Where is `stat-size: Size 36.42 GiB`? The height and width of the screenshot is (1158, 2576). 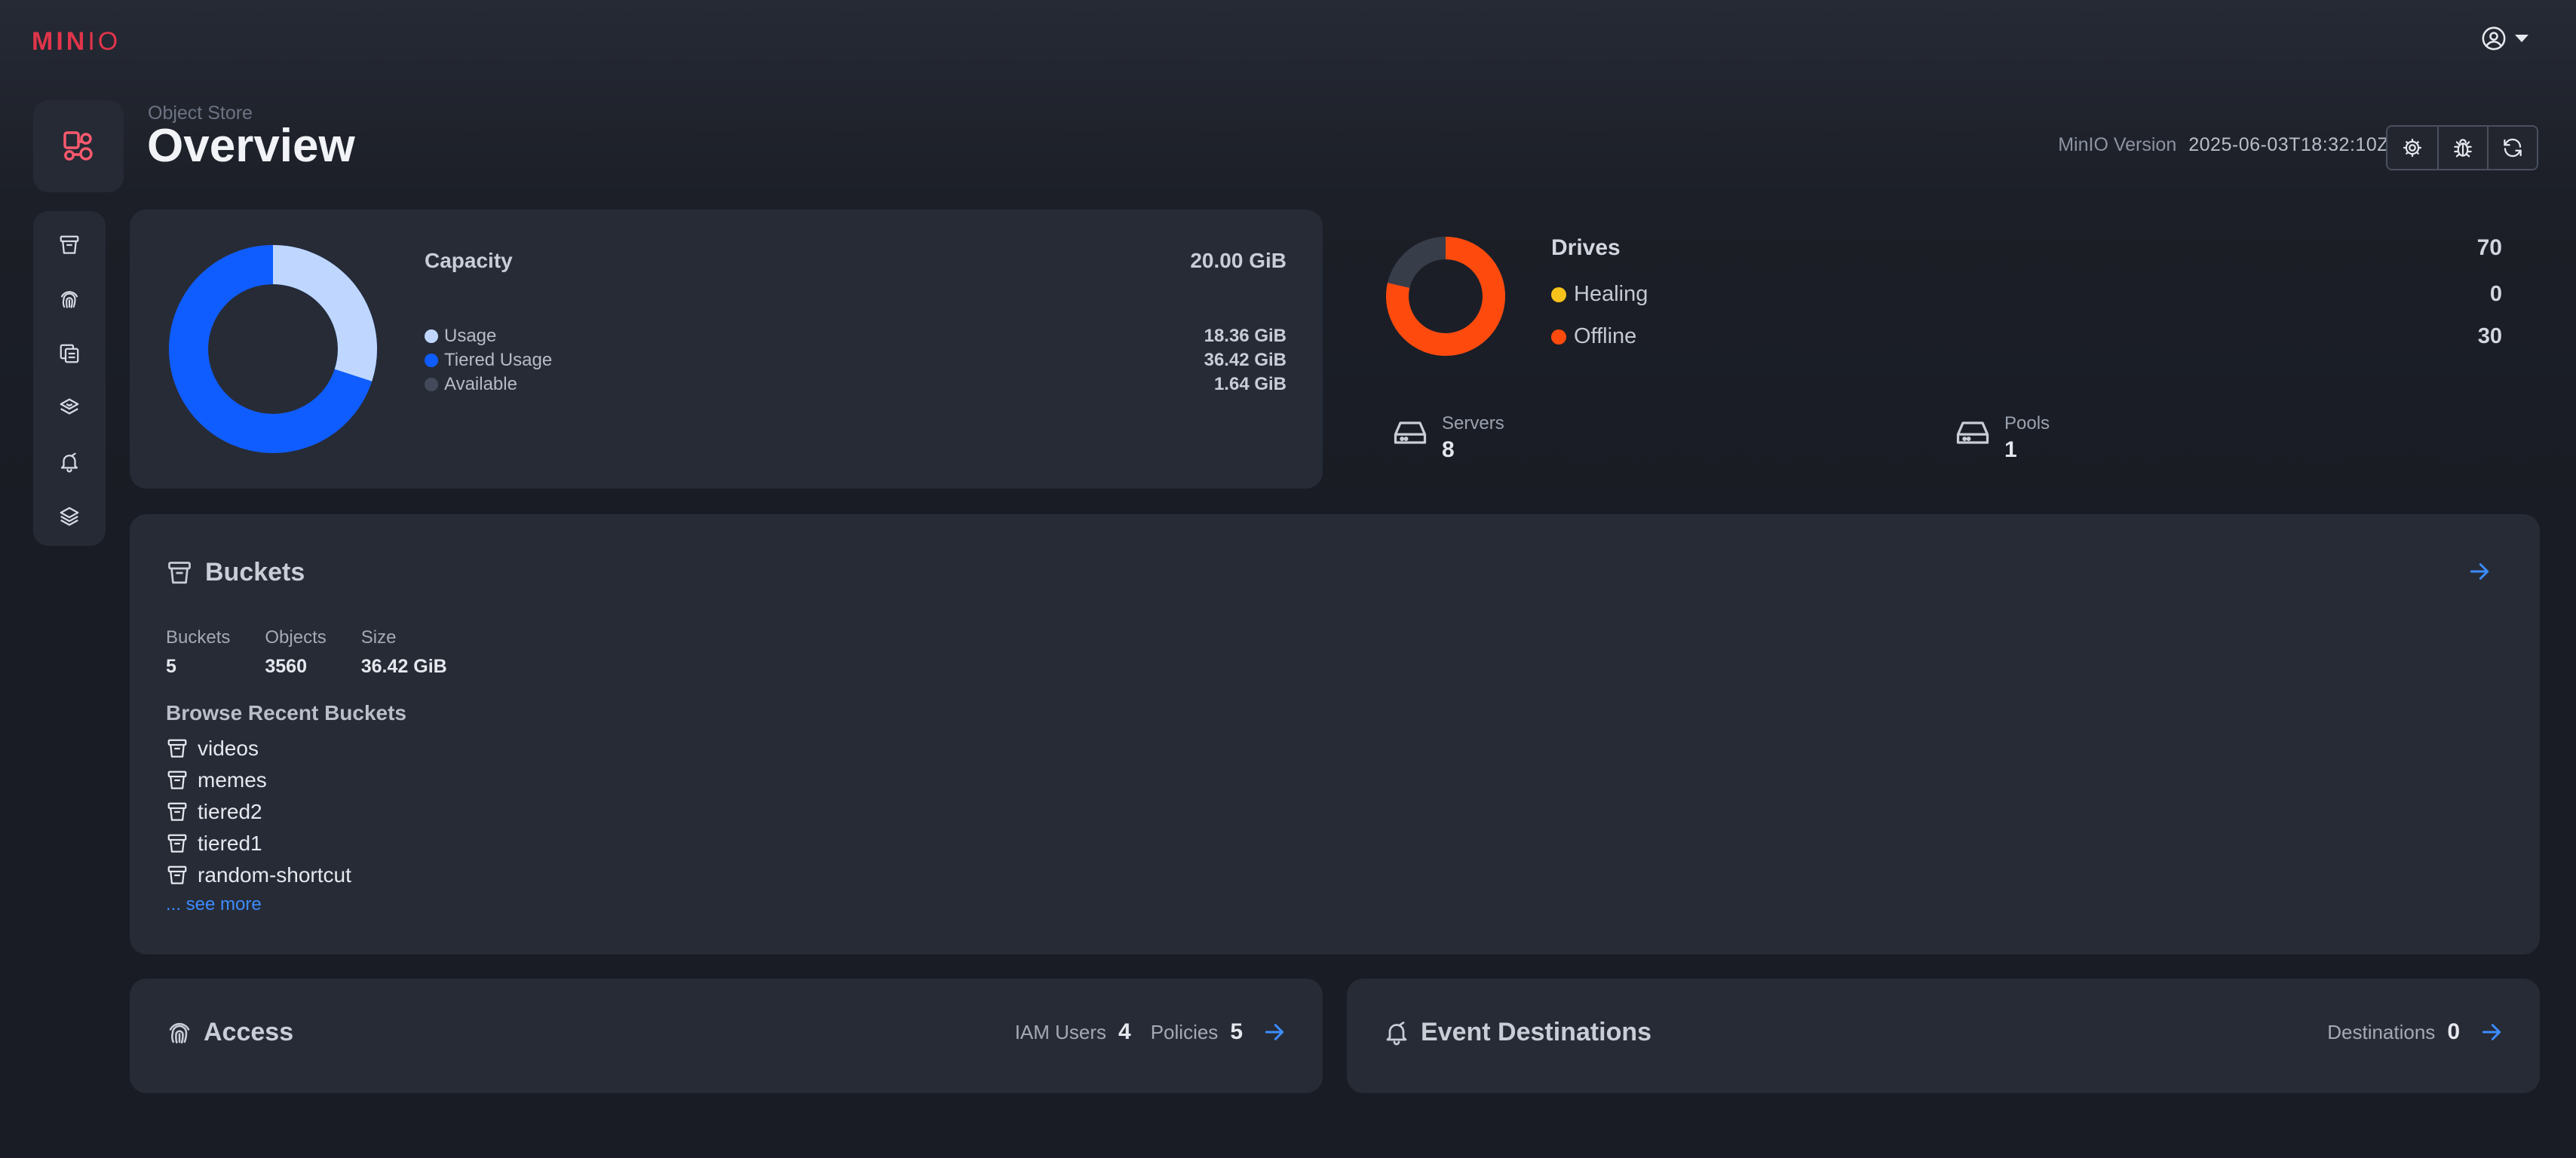
stat-size: Size 36.42 GiB is located at coordinates (404, 652).